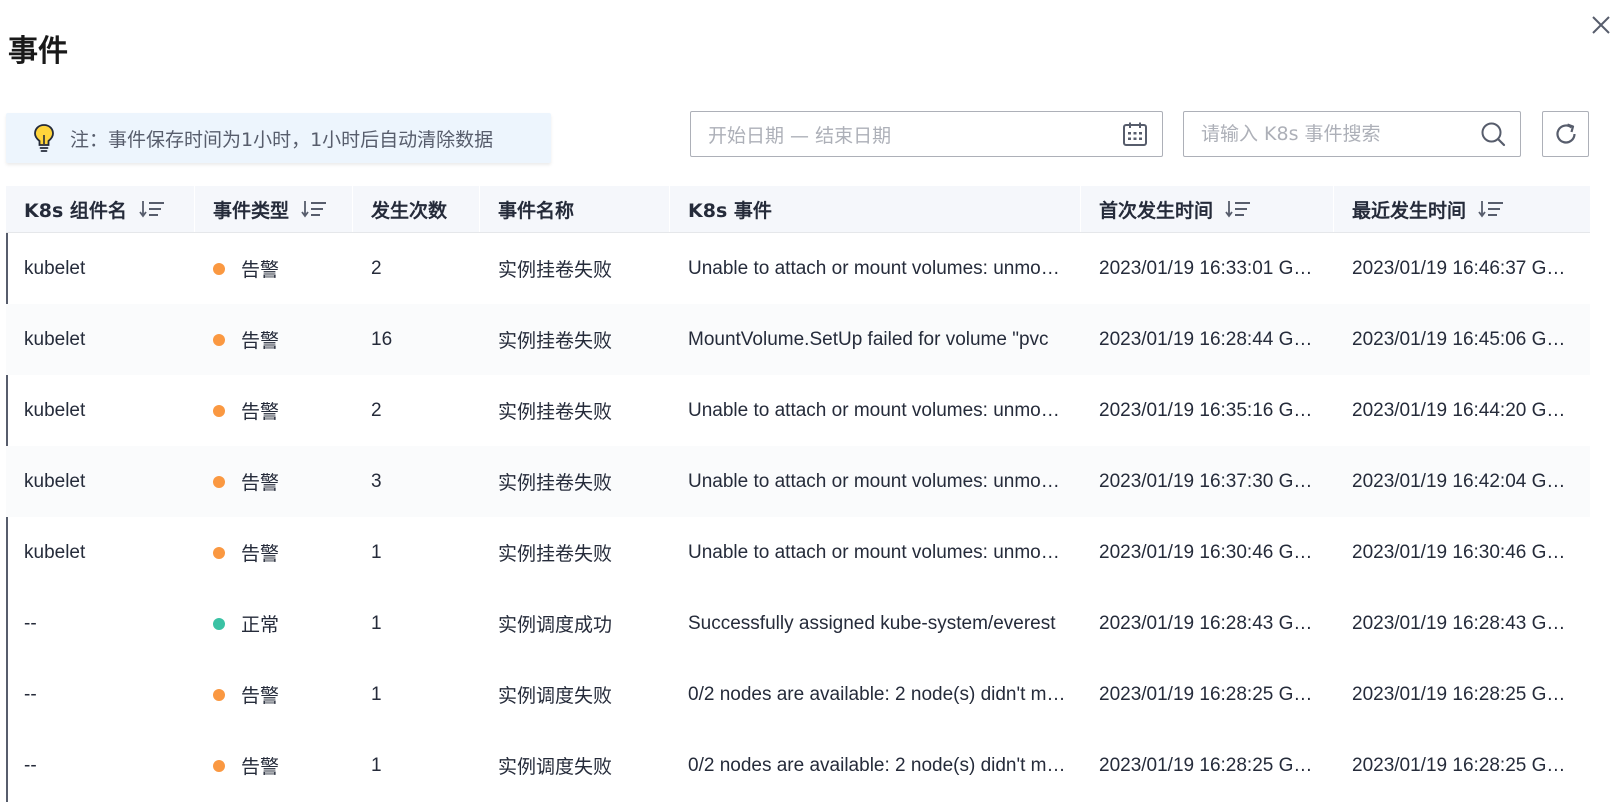  Describe the element at coordinates (1207, 481) in the screenshot. I see `first-time-cell: 2023/01/19 16:37:30 GMT+08:00` at that location.